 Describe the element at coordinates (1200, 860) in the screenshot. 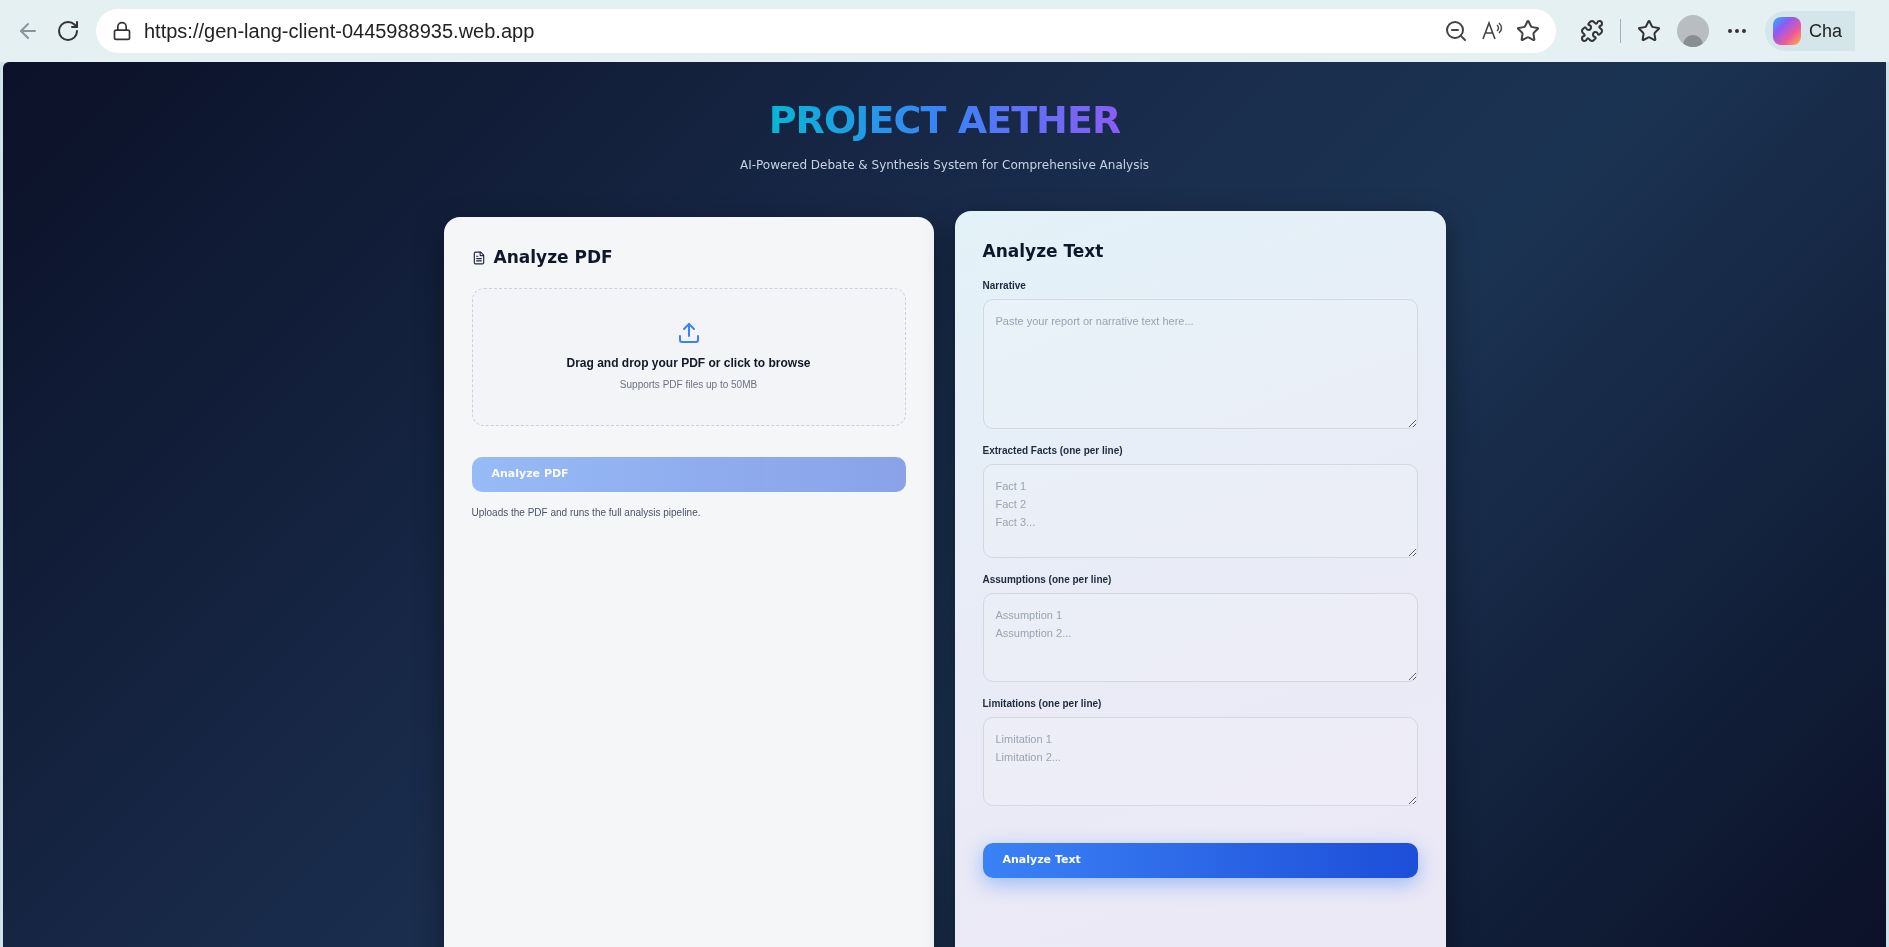

I see `analyze-button: Analyze Text` at that location.